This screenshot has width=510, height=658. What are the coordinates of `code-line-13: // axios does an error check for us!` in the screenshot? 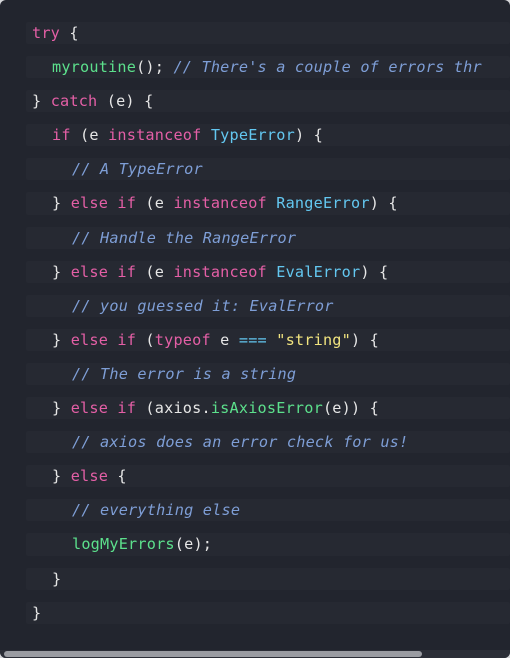 It's located at (255, 442).